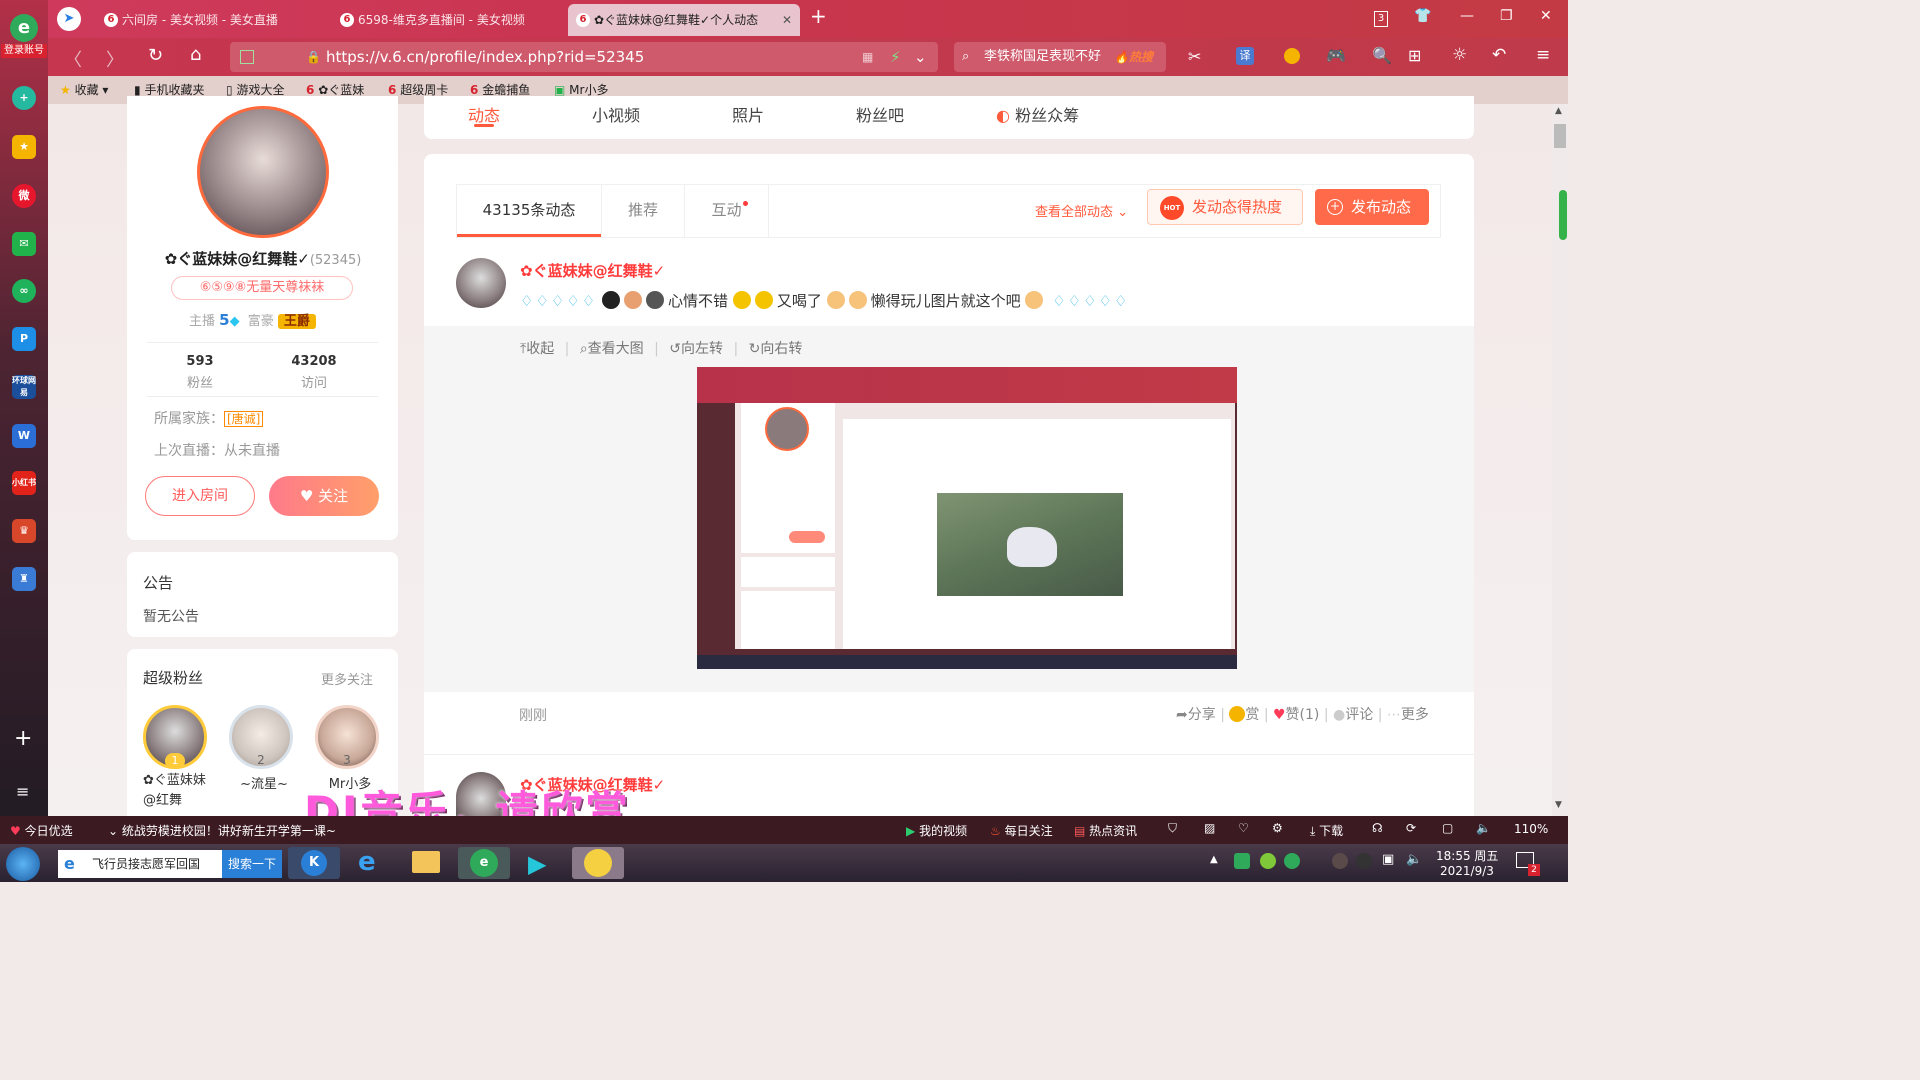 This screenshot has width=1920, height=1080. I want to click on more-follow-link: 更多关注, so click(347, 678).